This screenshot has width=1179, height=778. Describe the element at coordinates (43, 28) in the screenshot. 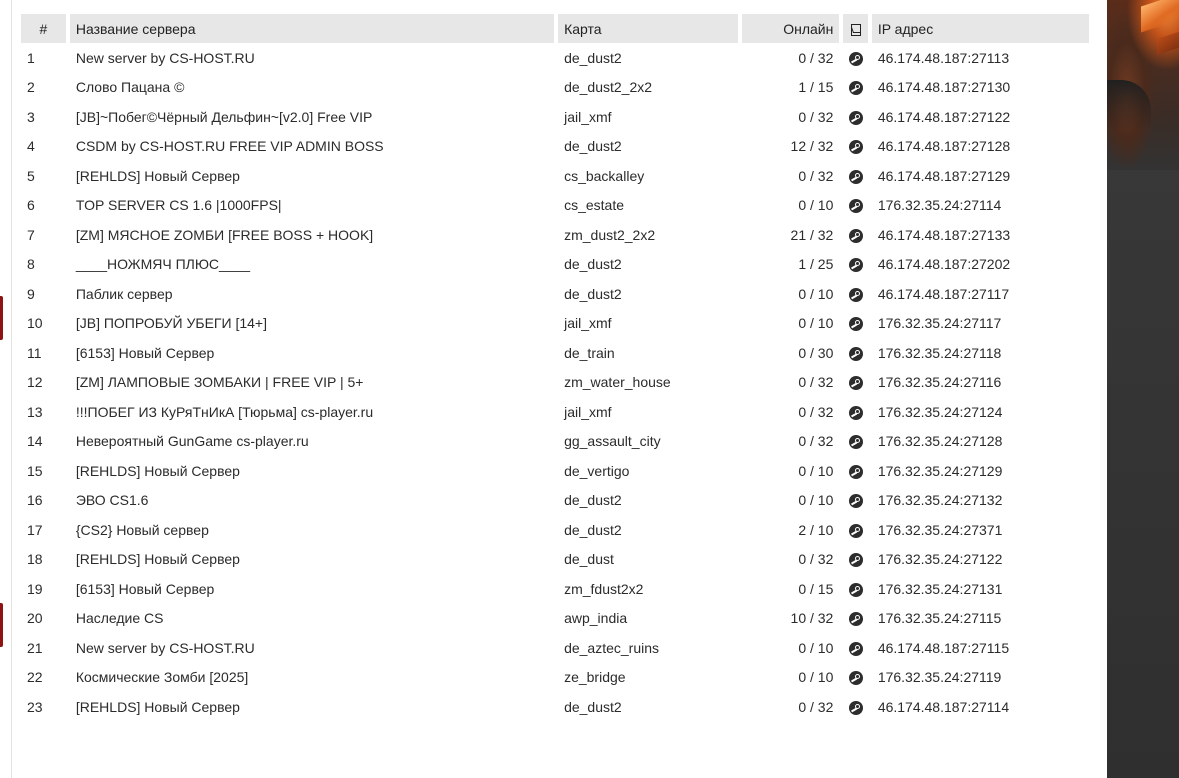

I see `column-header-number: #` at that location.